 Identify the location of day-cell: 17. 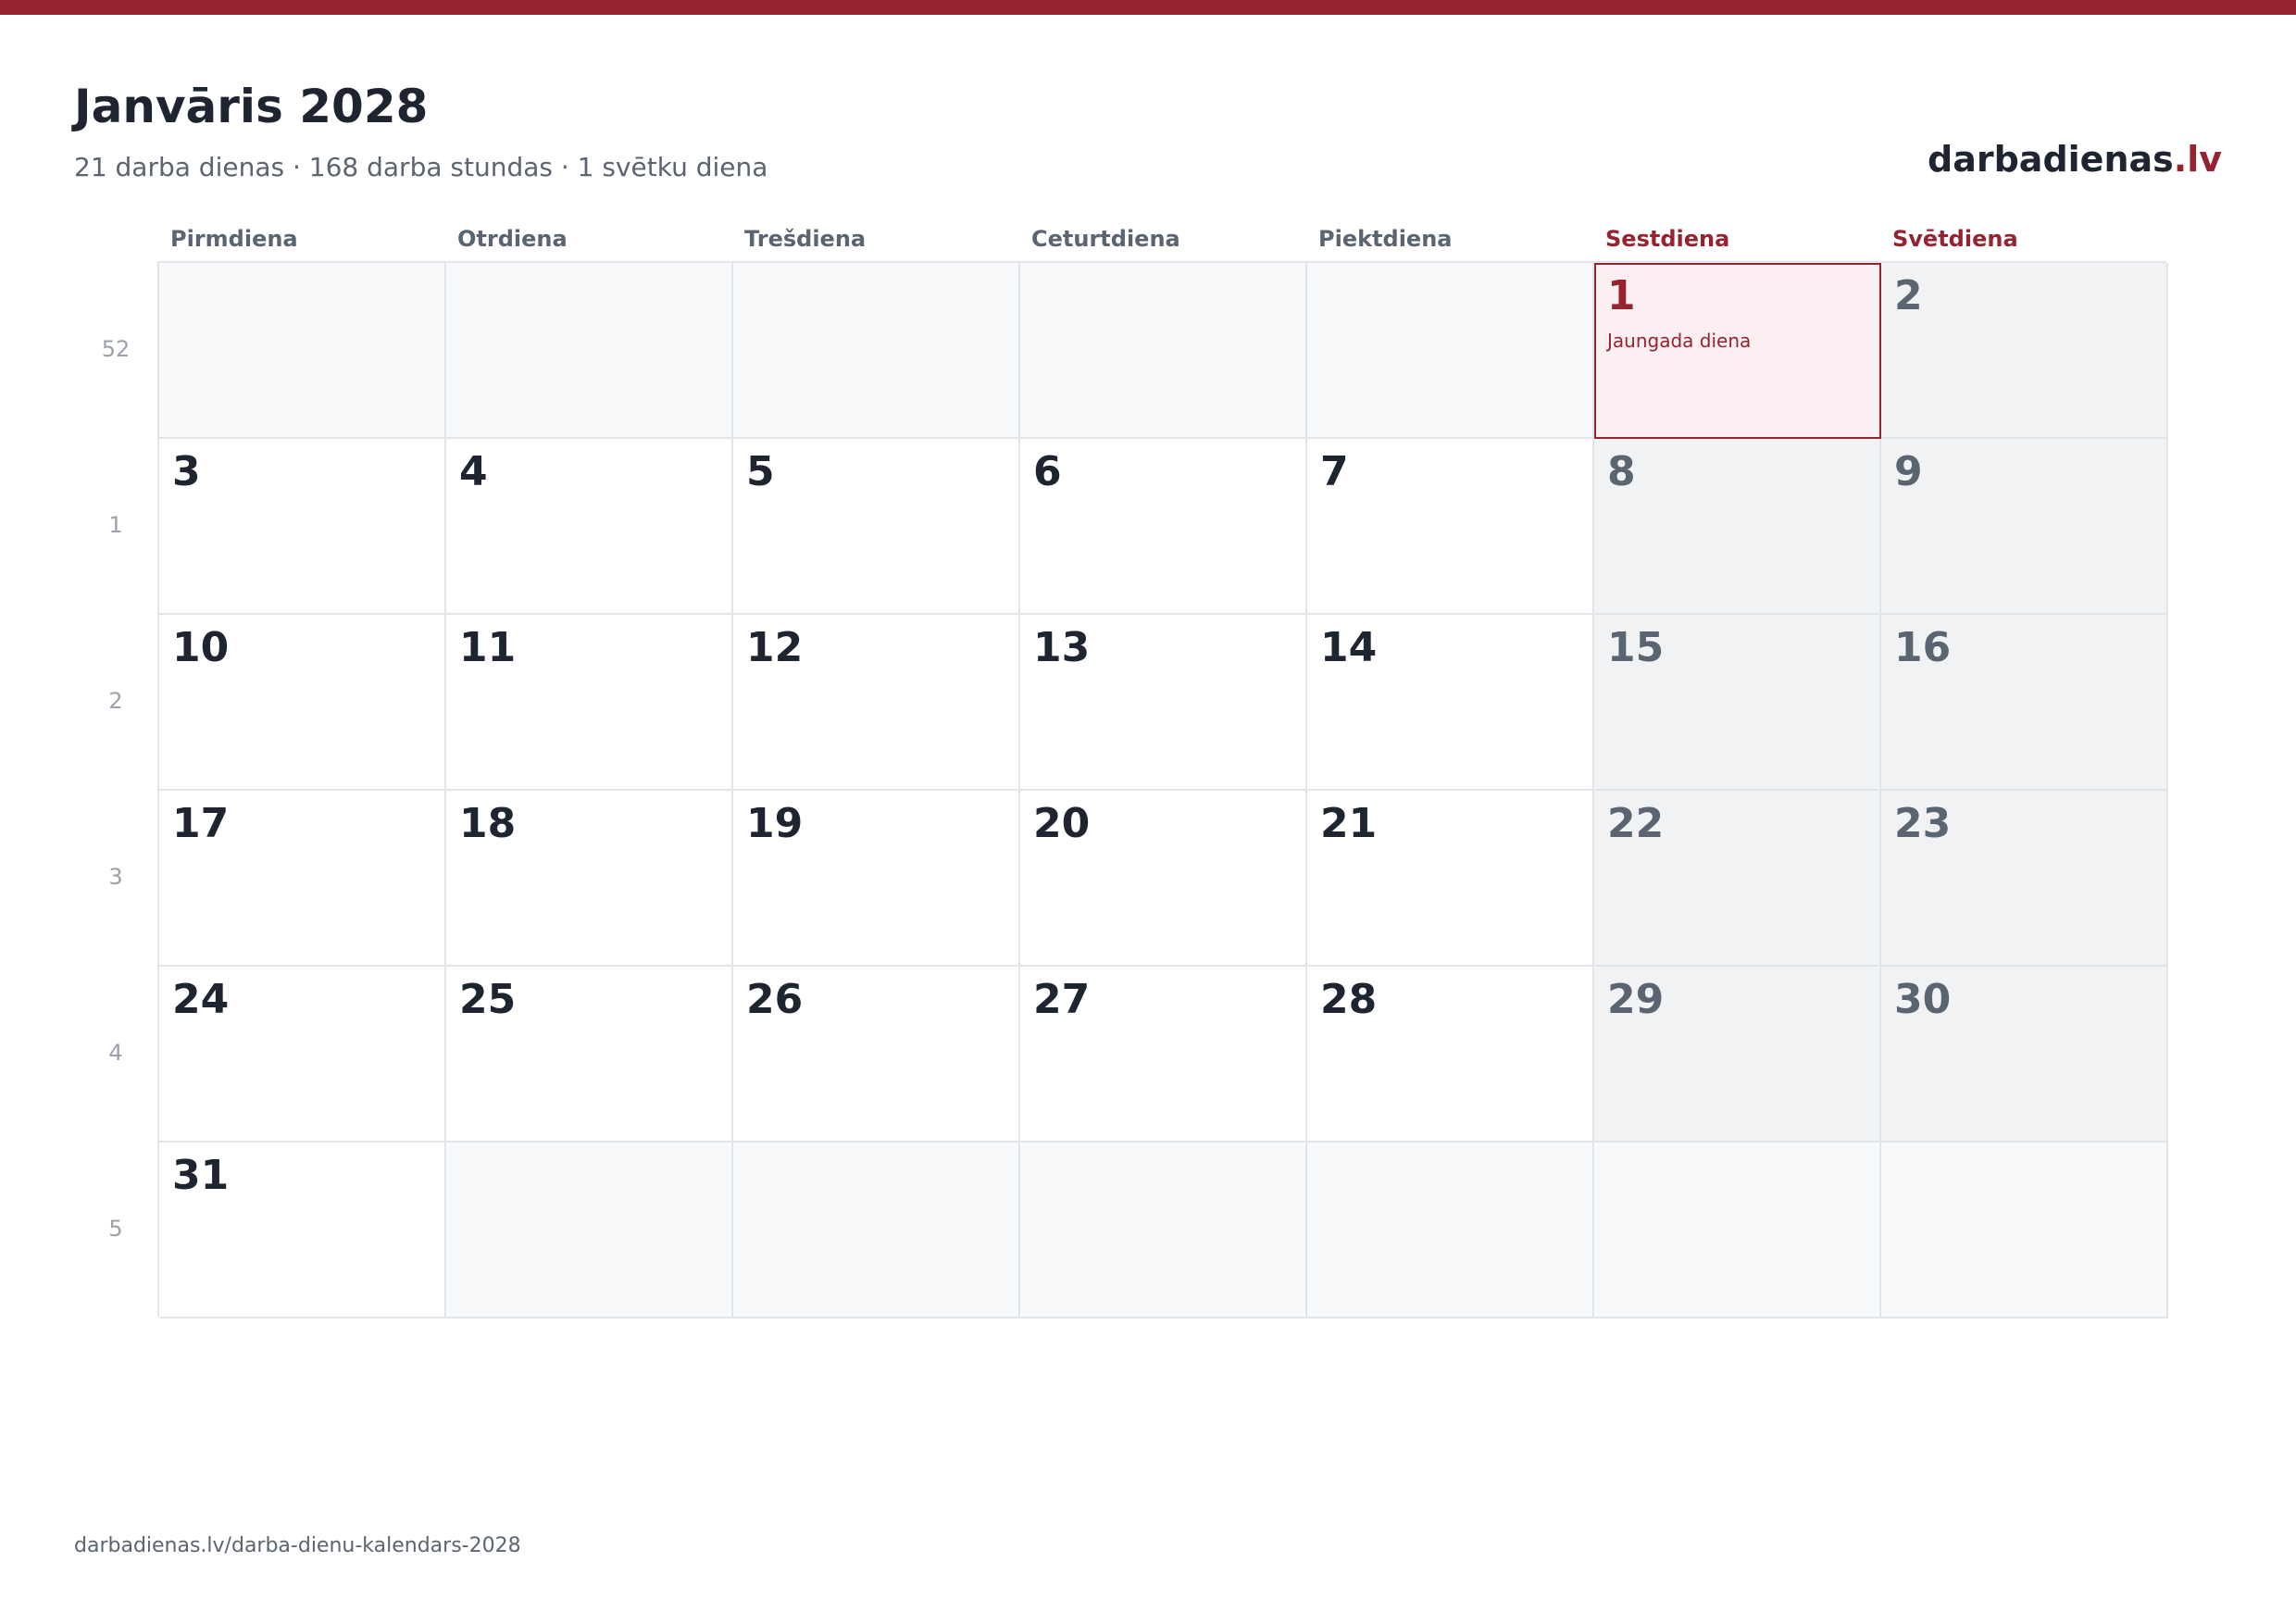
(302, 879).